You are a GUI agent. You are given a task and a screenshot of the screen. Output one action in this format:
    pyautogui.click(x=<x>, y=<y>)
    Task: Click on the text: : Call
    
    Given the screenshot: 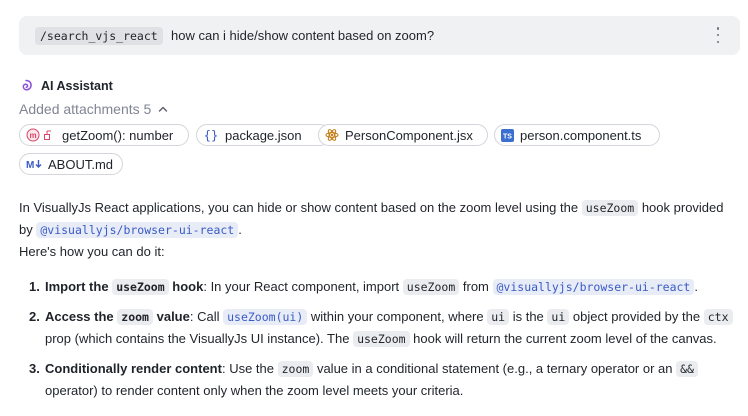 What is the action you would take?
    pyautogui.click(x=204, y=316)
    